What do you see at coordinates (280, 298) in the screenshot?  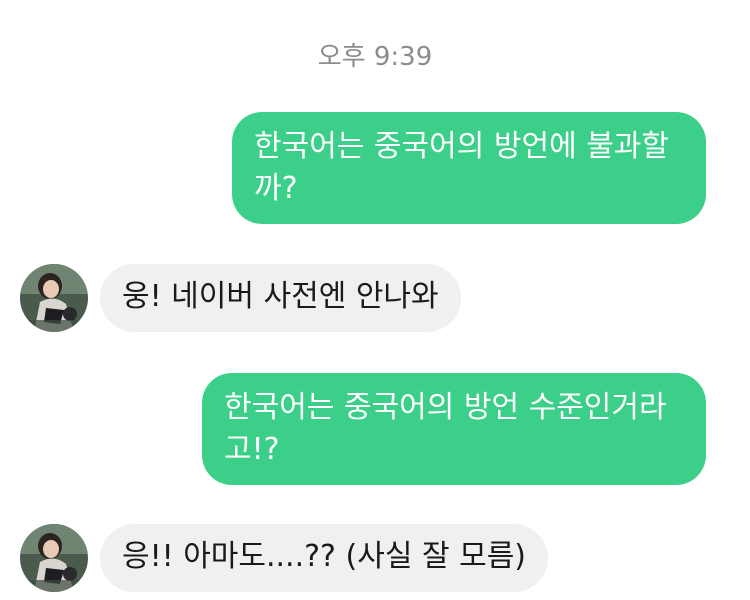 I see `incoming-message-bubble: 웅! 네이버 사전엔 안나와` at bounding box center [280, 298].